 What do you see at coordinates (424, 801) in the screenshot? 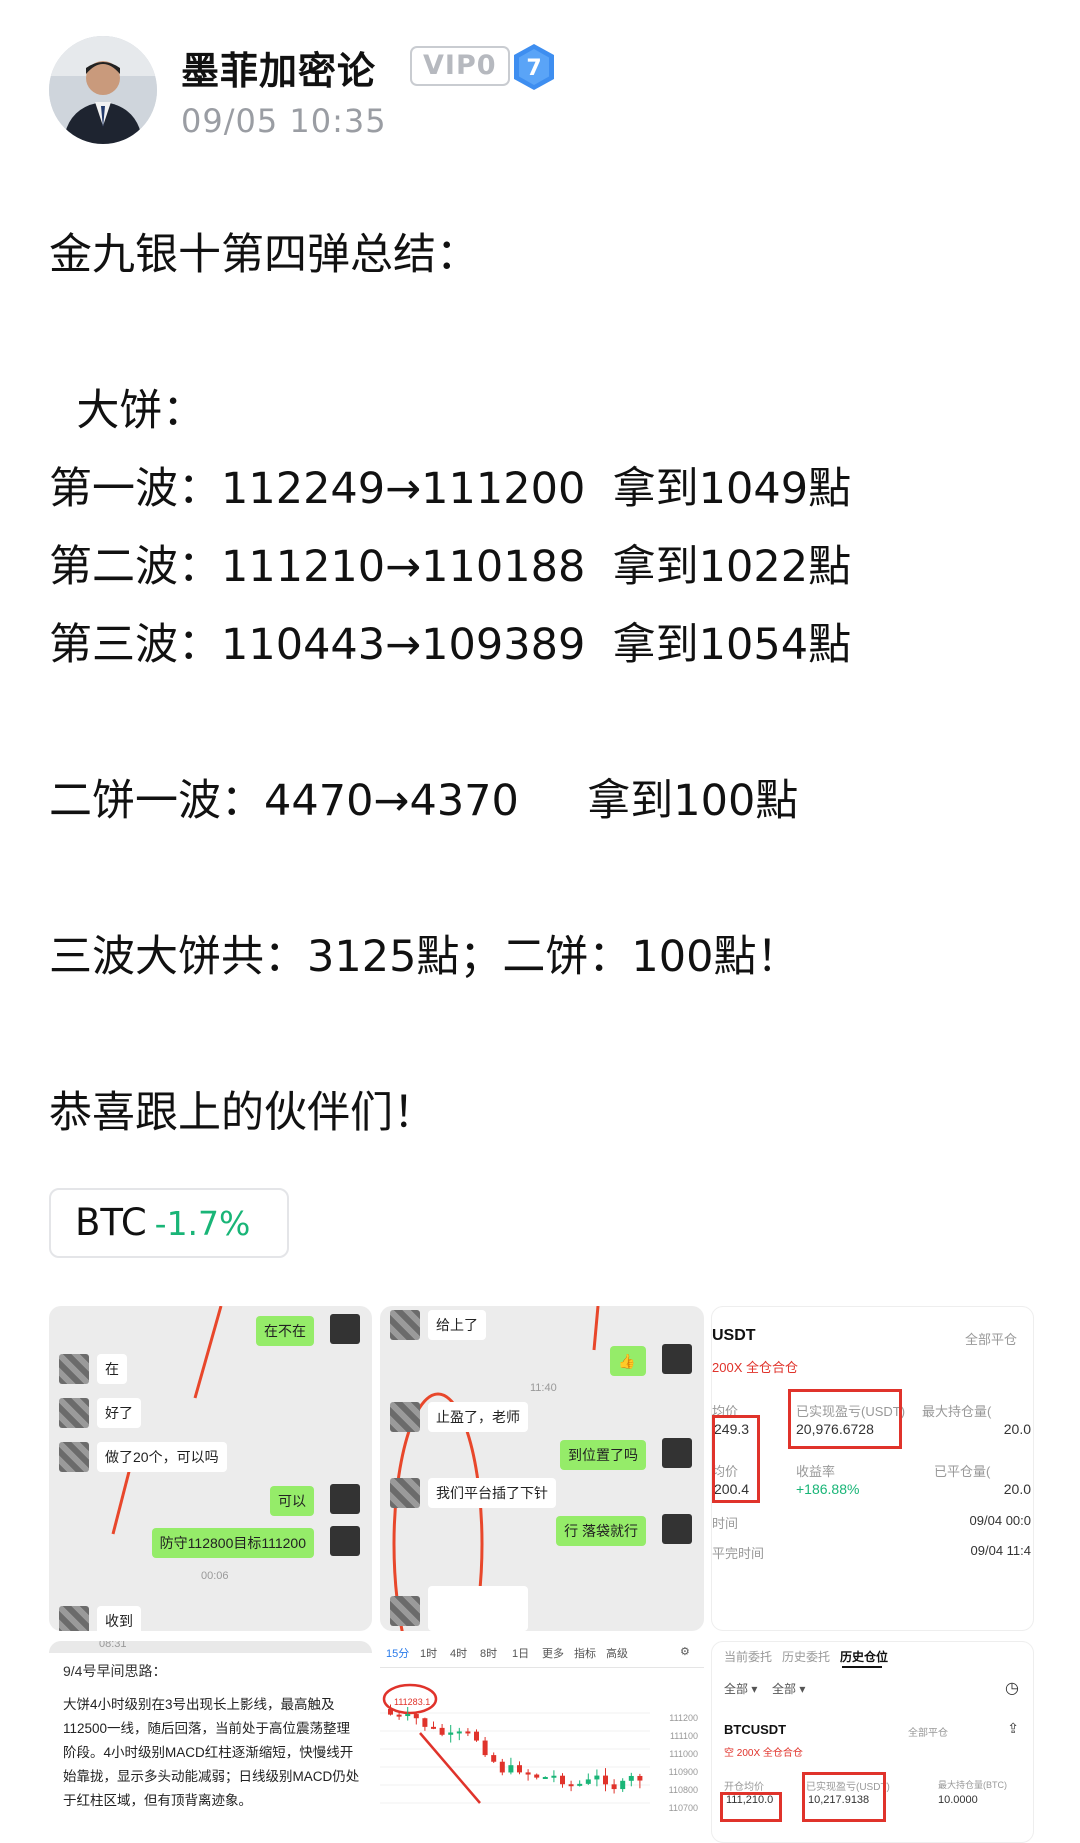
I see `content-line: 二饼一波：4470→4370 拿到100點` at bounding box center [424, 801].